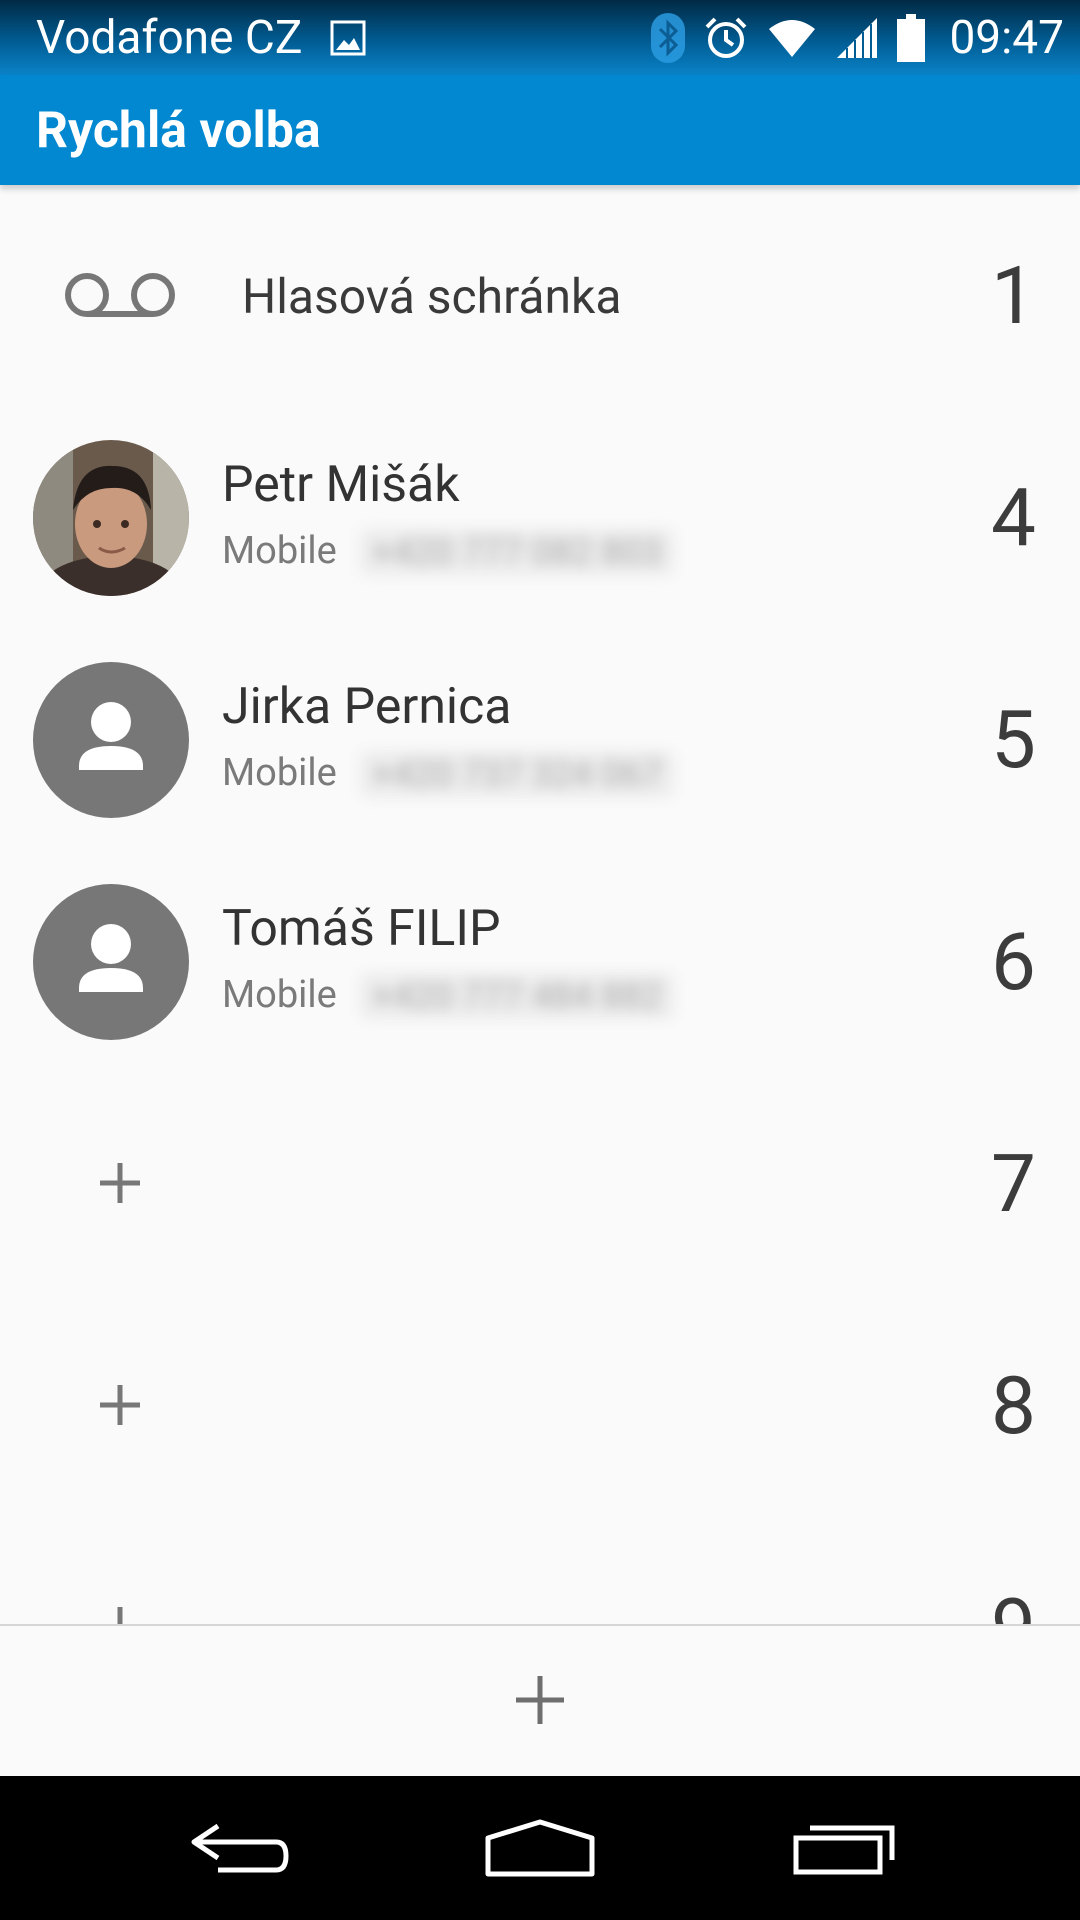 Image resolution: width=1080 pixels, height=1920 pixels. I want to click on contact-name: Jirka Pernica, so click(367, 707).